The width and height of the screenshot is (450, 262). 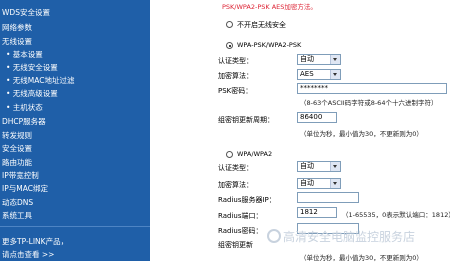 I want to click on encryption-2-select: 自动, so click(x=319, y=183).